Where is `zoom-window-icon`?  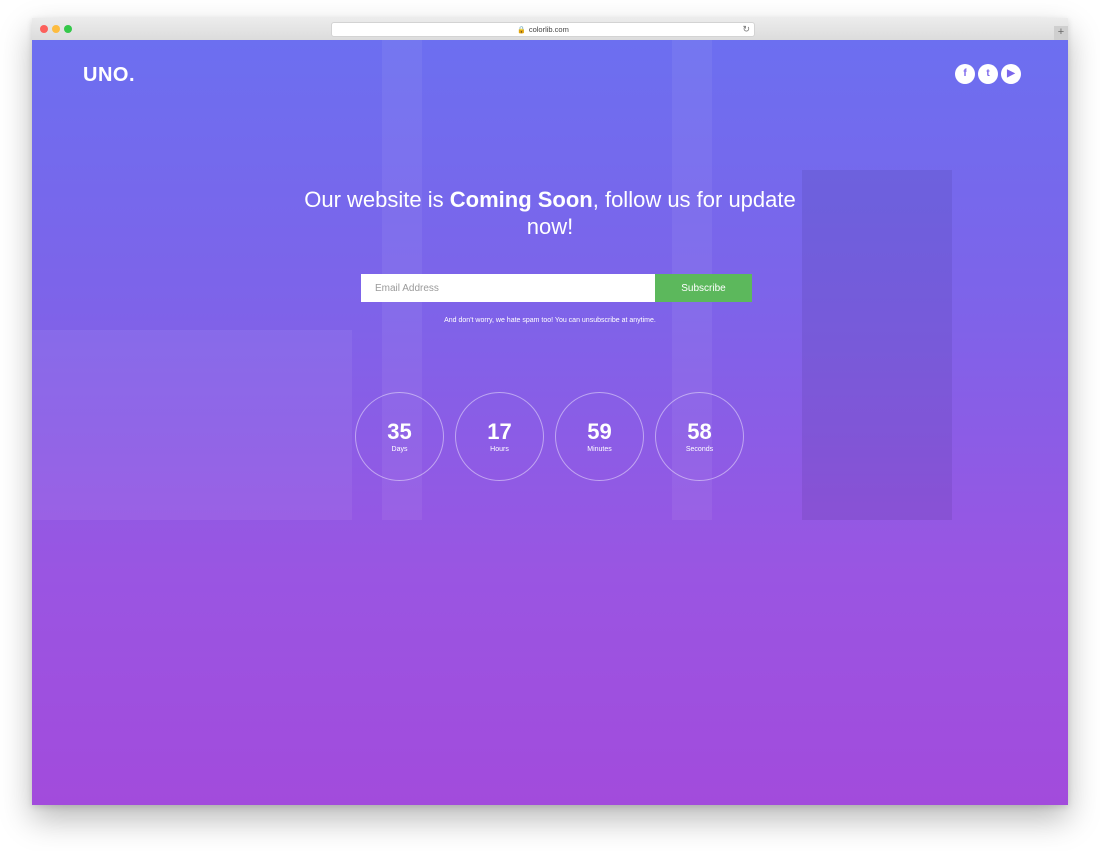
zoom-window-icon is located at coordinates (68, 29).